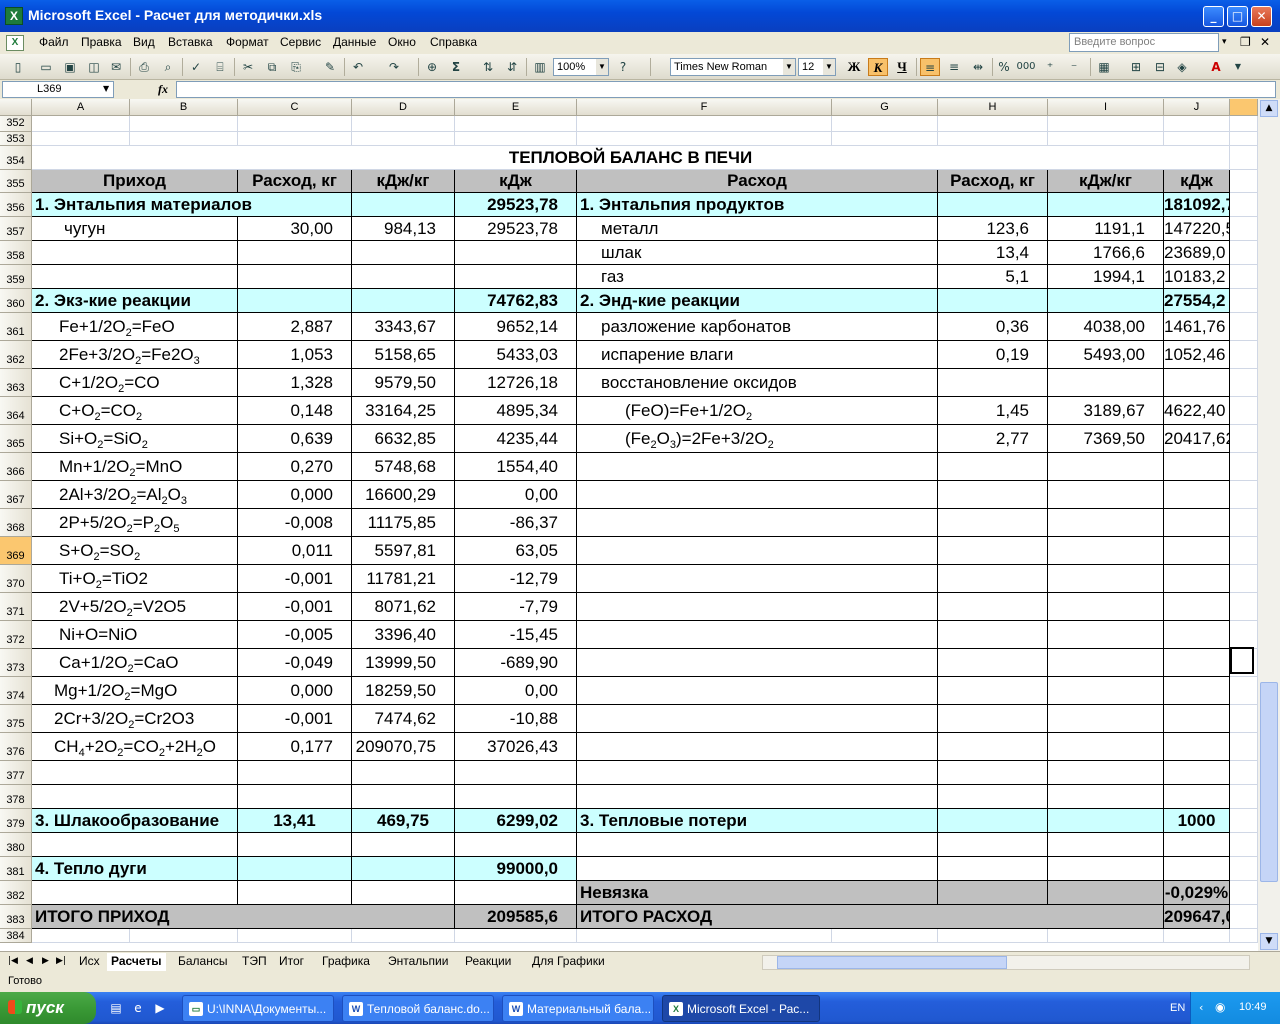  What do you see at coordinates (757, 181) in the screenshot?
I see `header-rashod: Расход` at bounding box center [757, 181].